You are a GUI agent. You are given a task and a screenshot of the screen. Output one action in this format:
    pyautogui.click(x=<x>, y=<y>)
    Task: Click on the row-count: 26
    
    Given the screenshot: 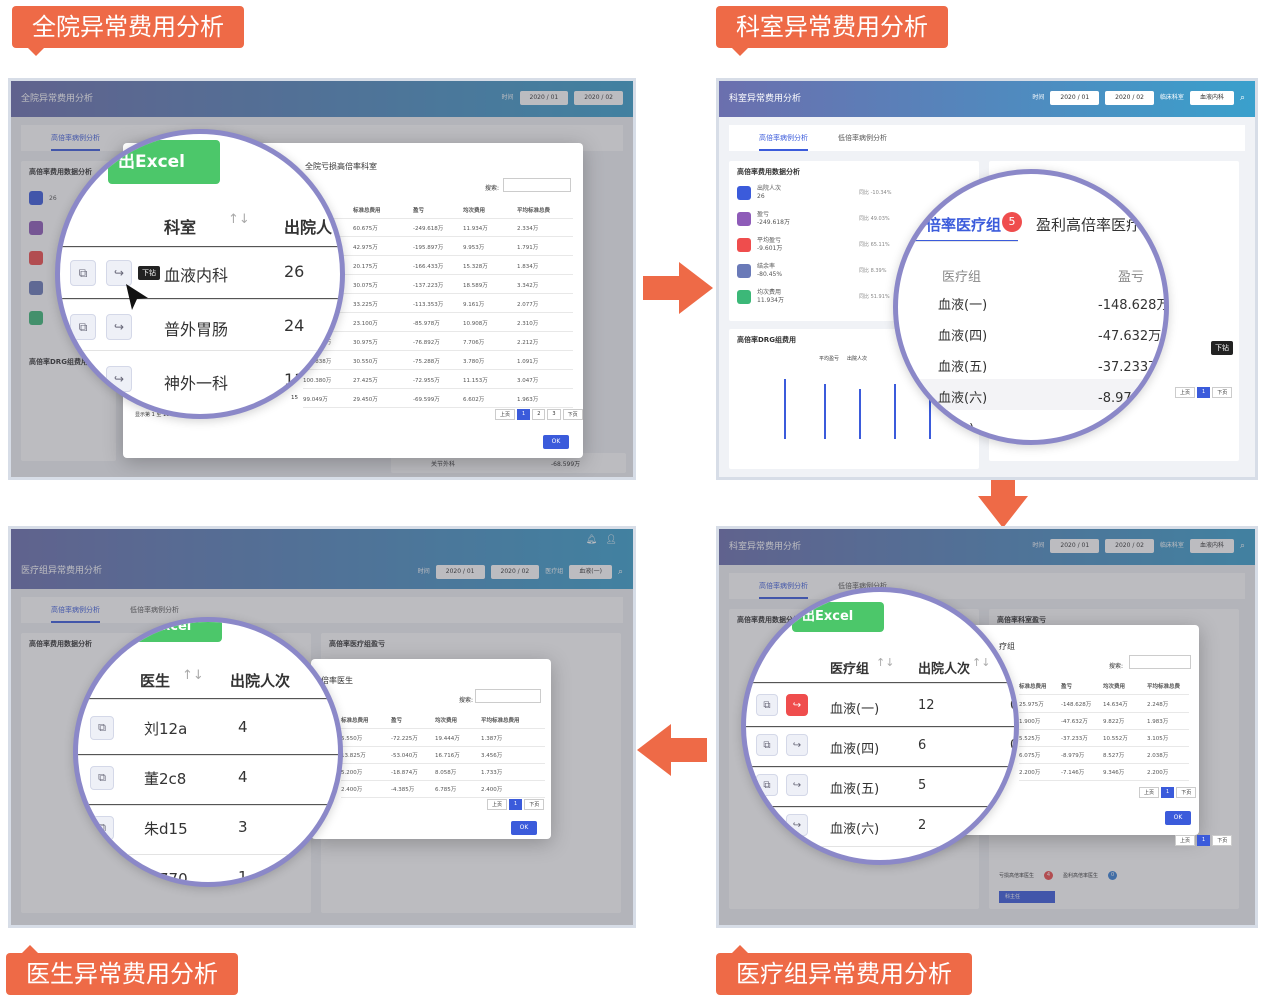 What is the action you would take?
    pyautogui.click(x=294, y=271)
    